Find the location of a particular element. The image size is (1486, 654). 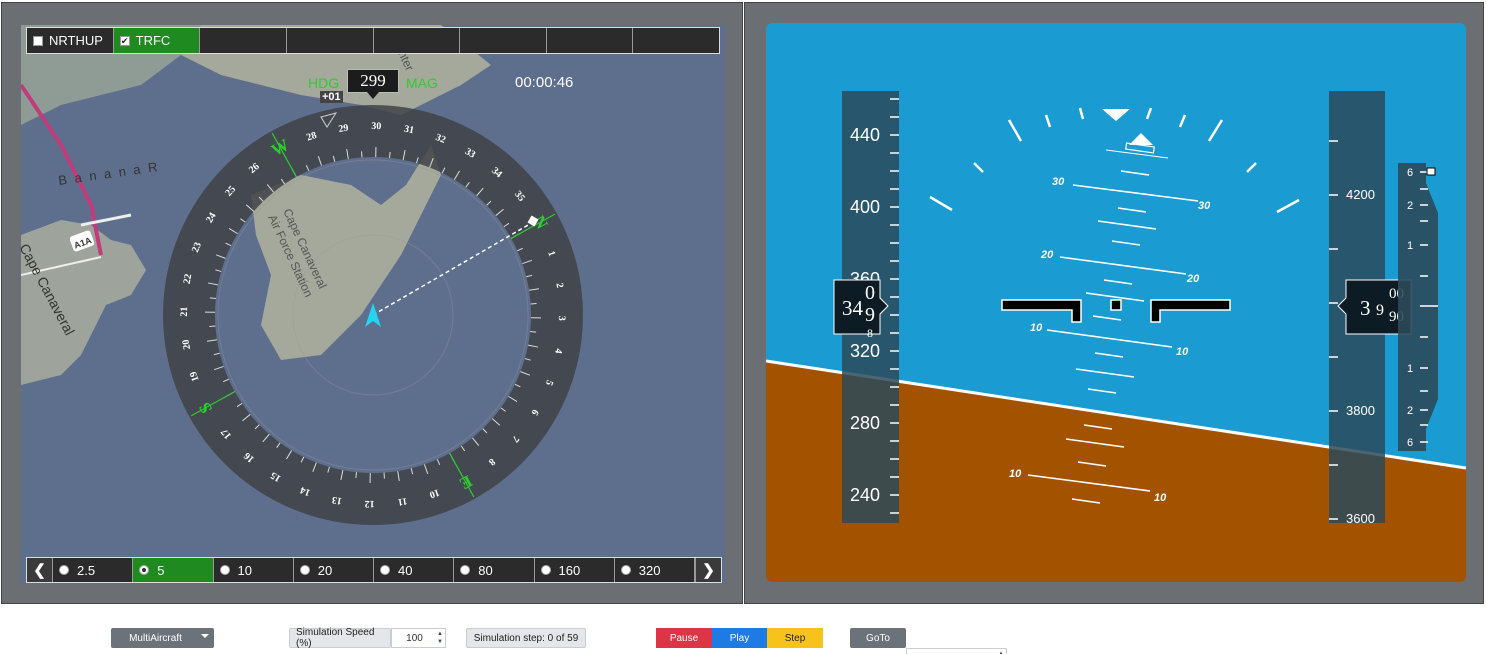

compass-label: 12 is located at coordinates (370, 503).